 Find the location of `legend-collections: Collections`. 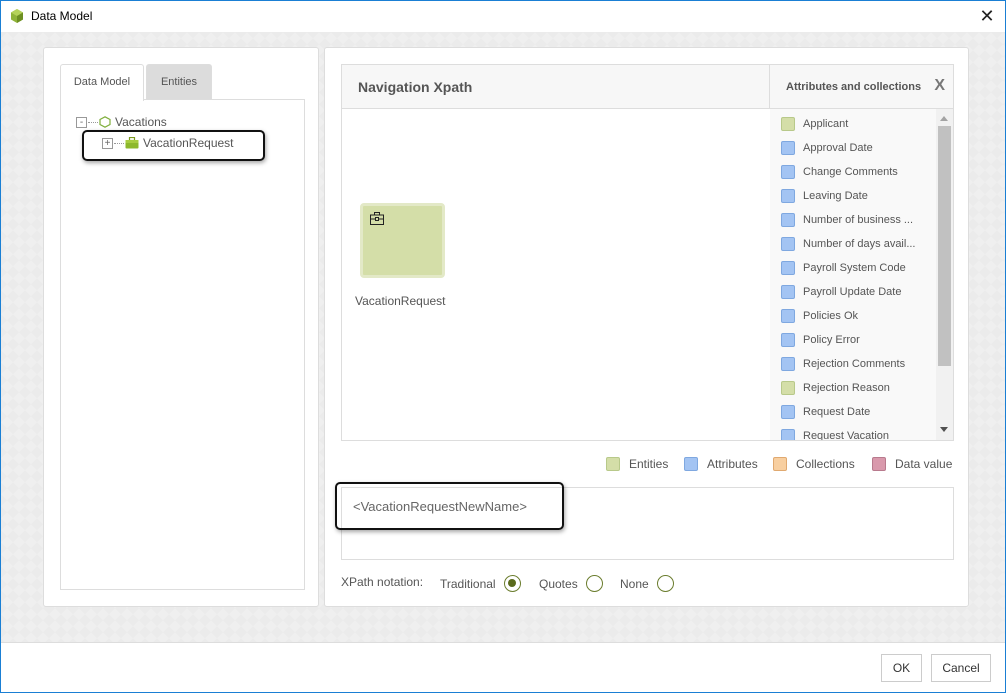

legend-collections: Collections is located at coordinates (814, 464).